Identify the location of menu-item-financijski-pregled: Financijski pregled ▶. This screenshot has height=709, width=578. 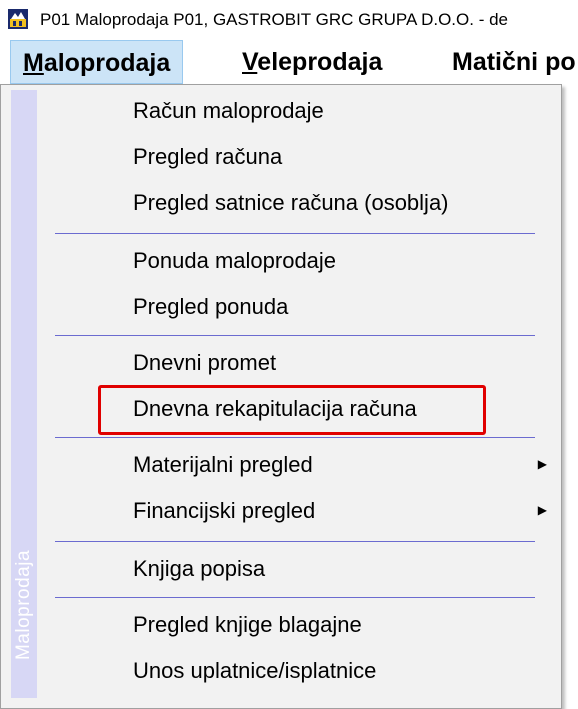
(300, 513).